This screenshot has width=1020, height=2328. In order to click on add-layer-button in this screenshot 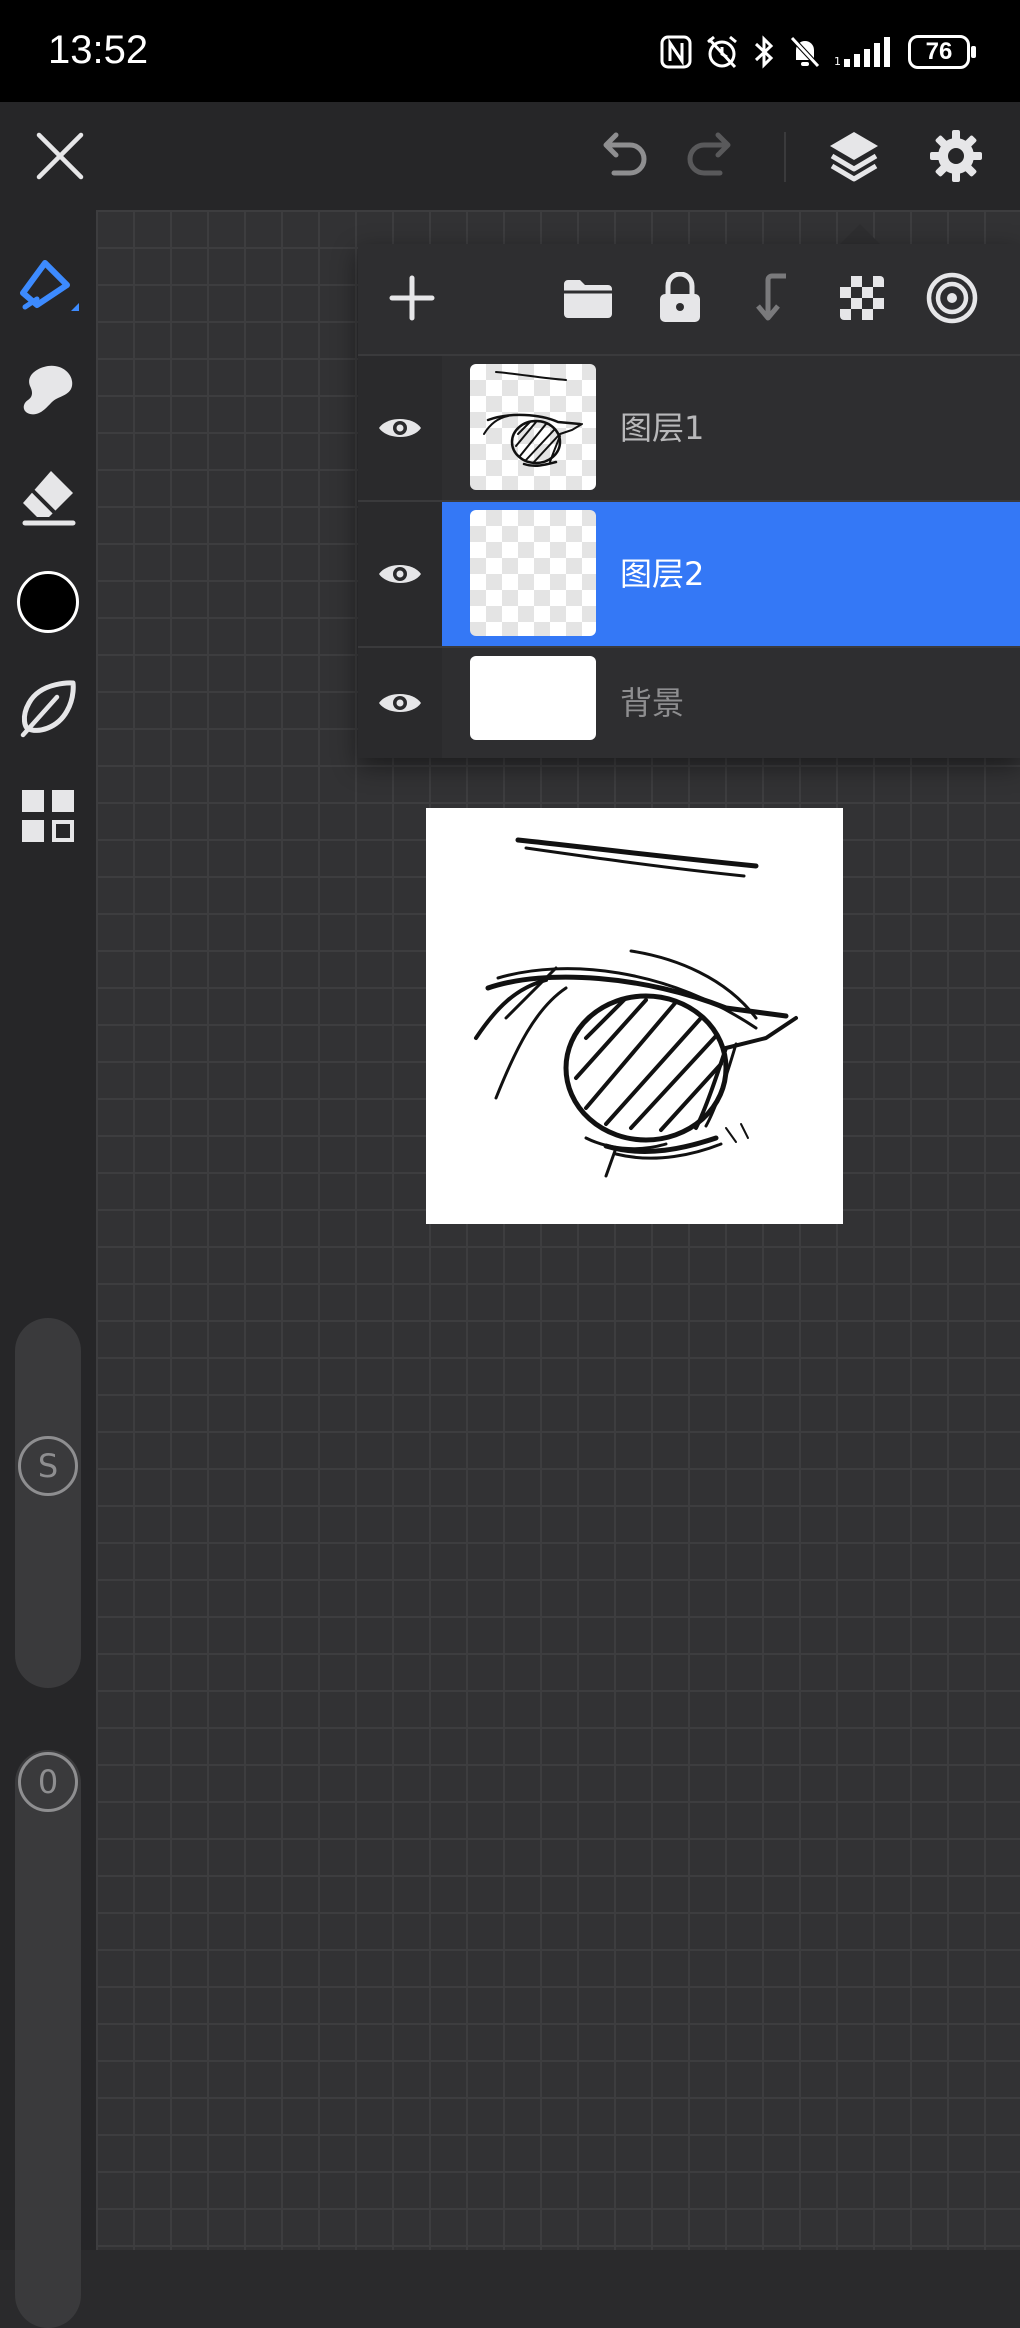, I will do `click(412, 298)`.